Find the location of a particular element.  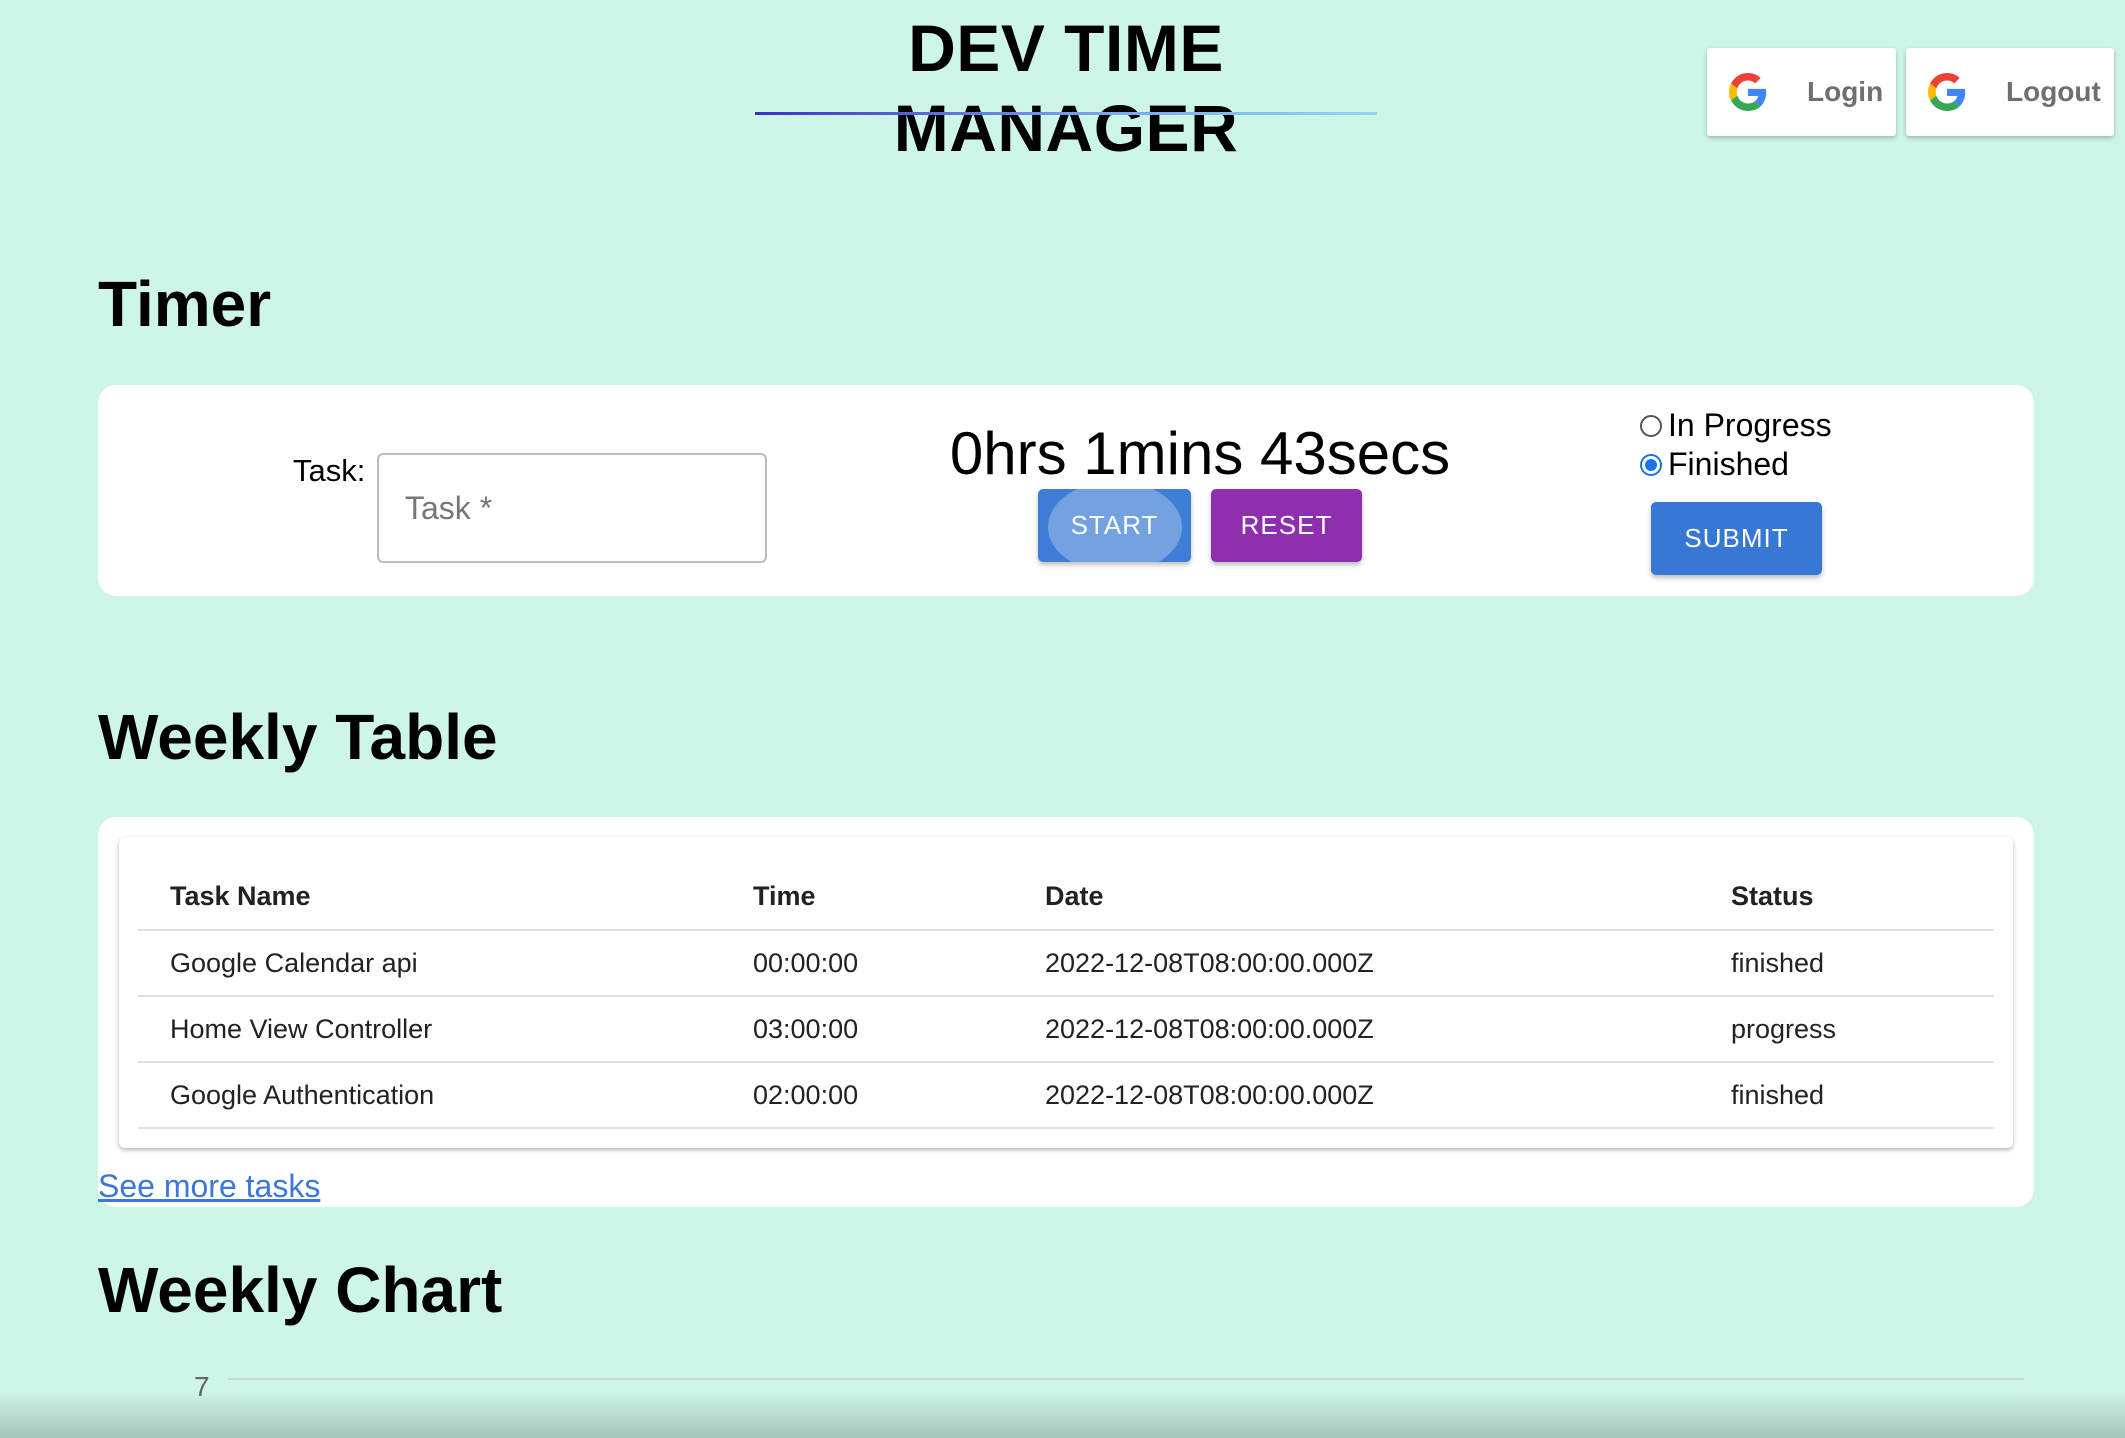

cell-time: 02:00:00 is located at coordinates (867, 1095).